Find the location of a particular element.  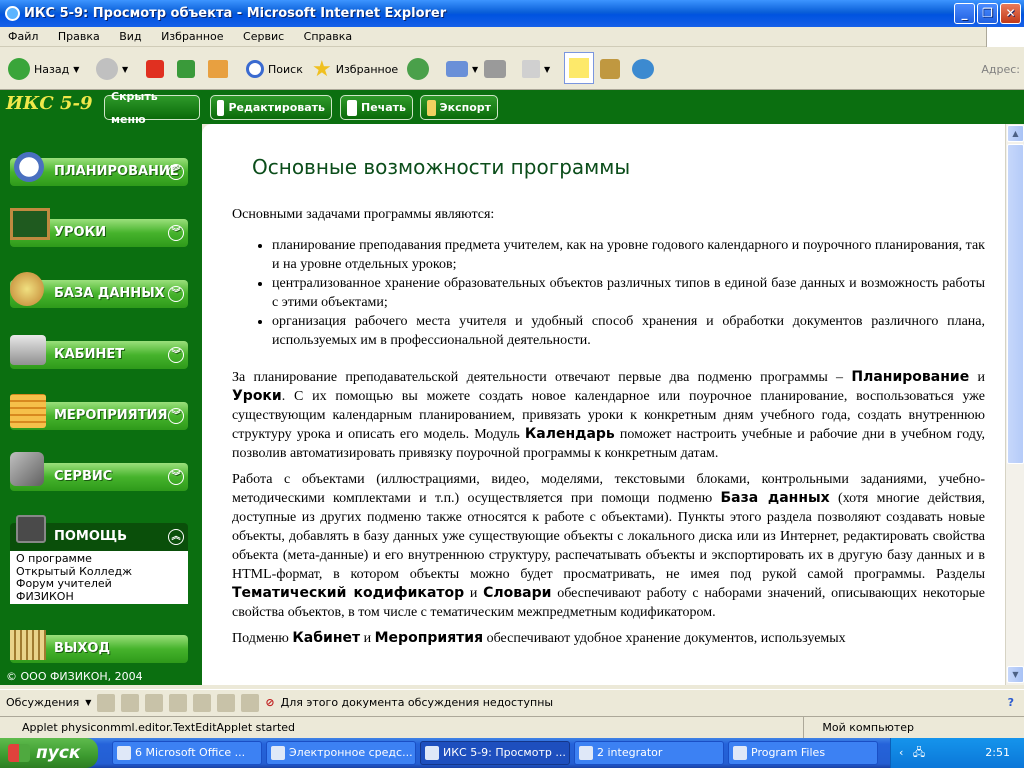

minimize-button: _ is located at coordinates (964, 13).